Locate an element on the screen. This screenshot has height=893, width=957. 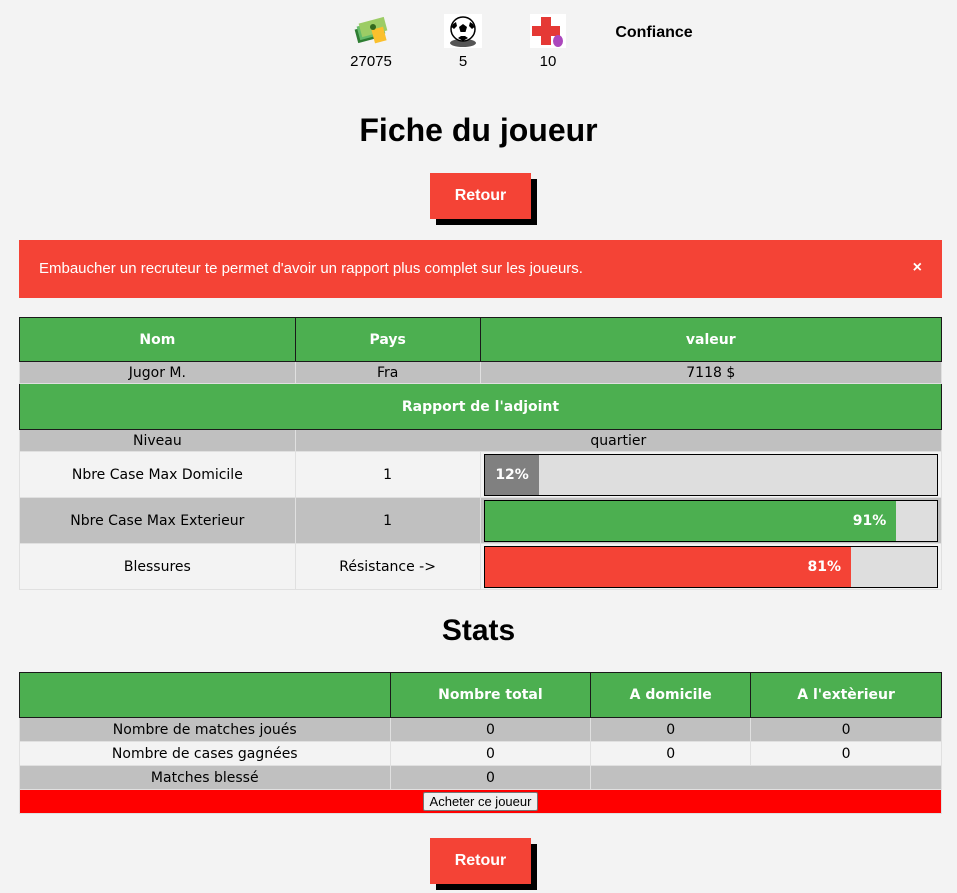
report-row: Blessures Résistance -> 81% is located at coordinates (481, 566).